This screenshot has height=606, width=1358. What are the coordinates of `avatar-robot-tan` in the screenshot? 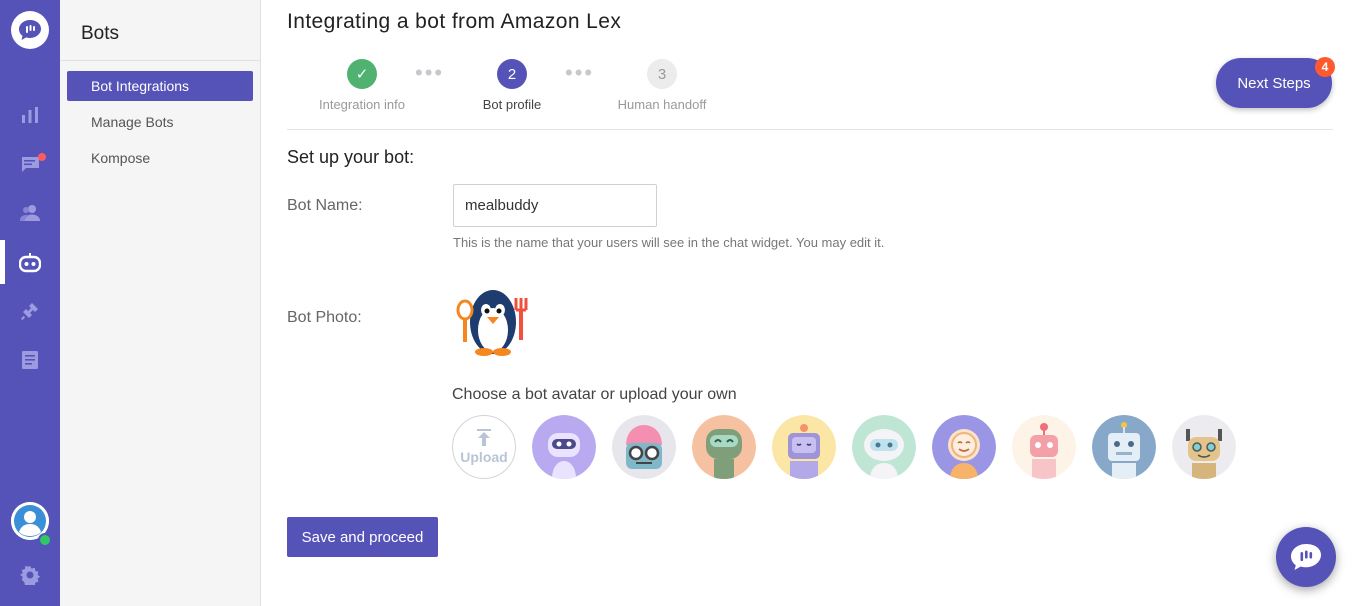 It's located at (1204, 447).